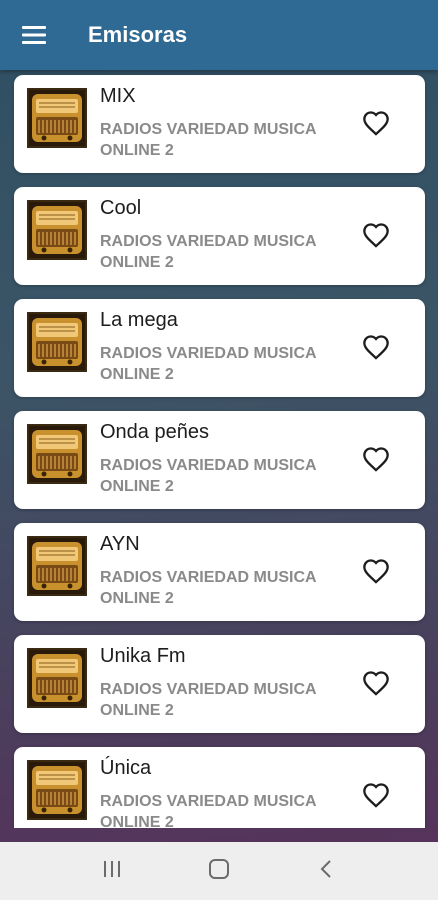  I want to click on station-card: Única RADIOS VARIEDAD MUSICA ONLINE 2, so click(219, 787).